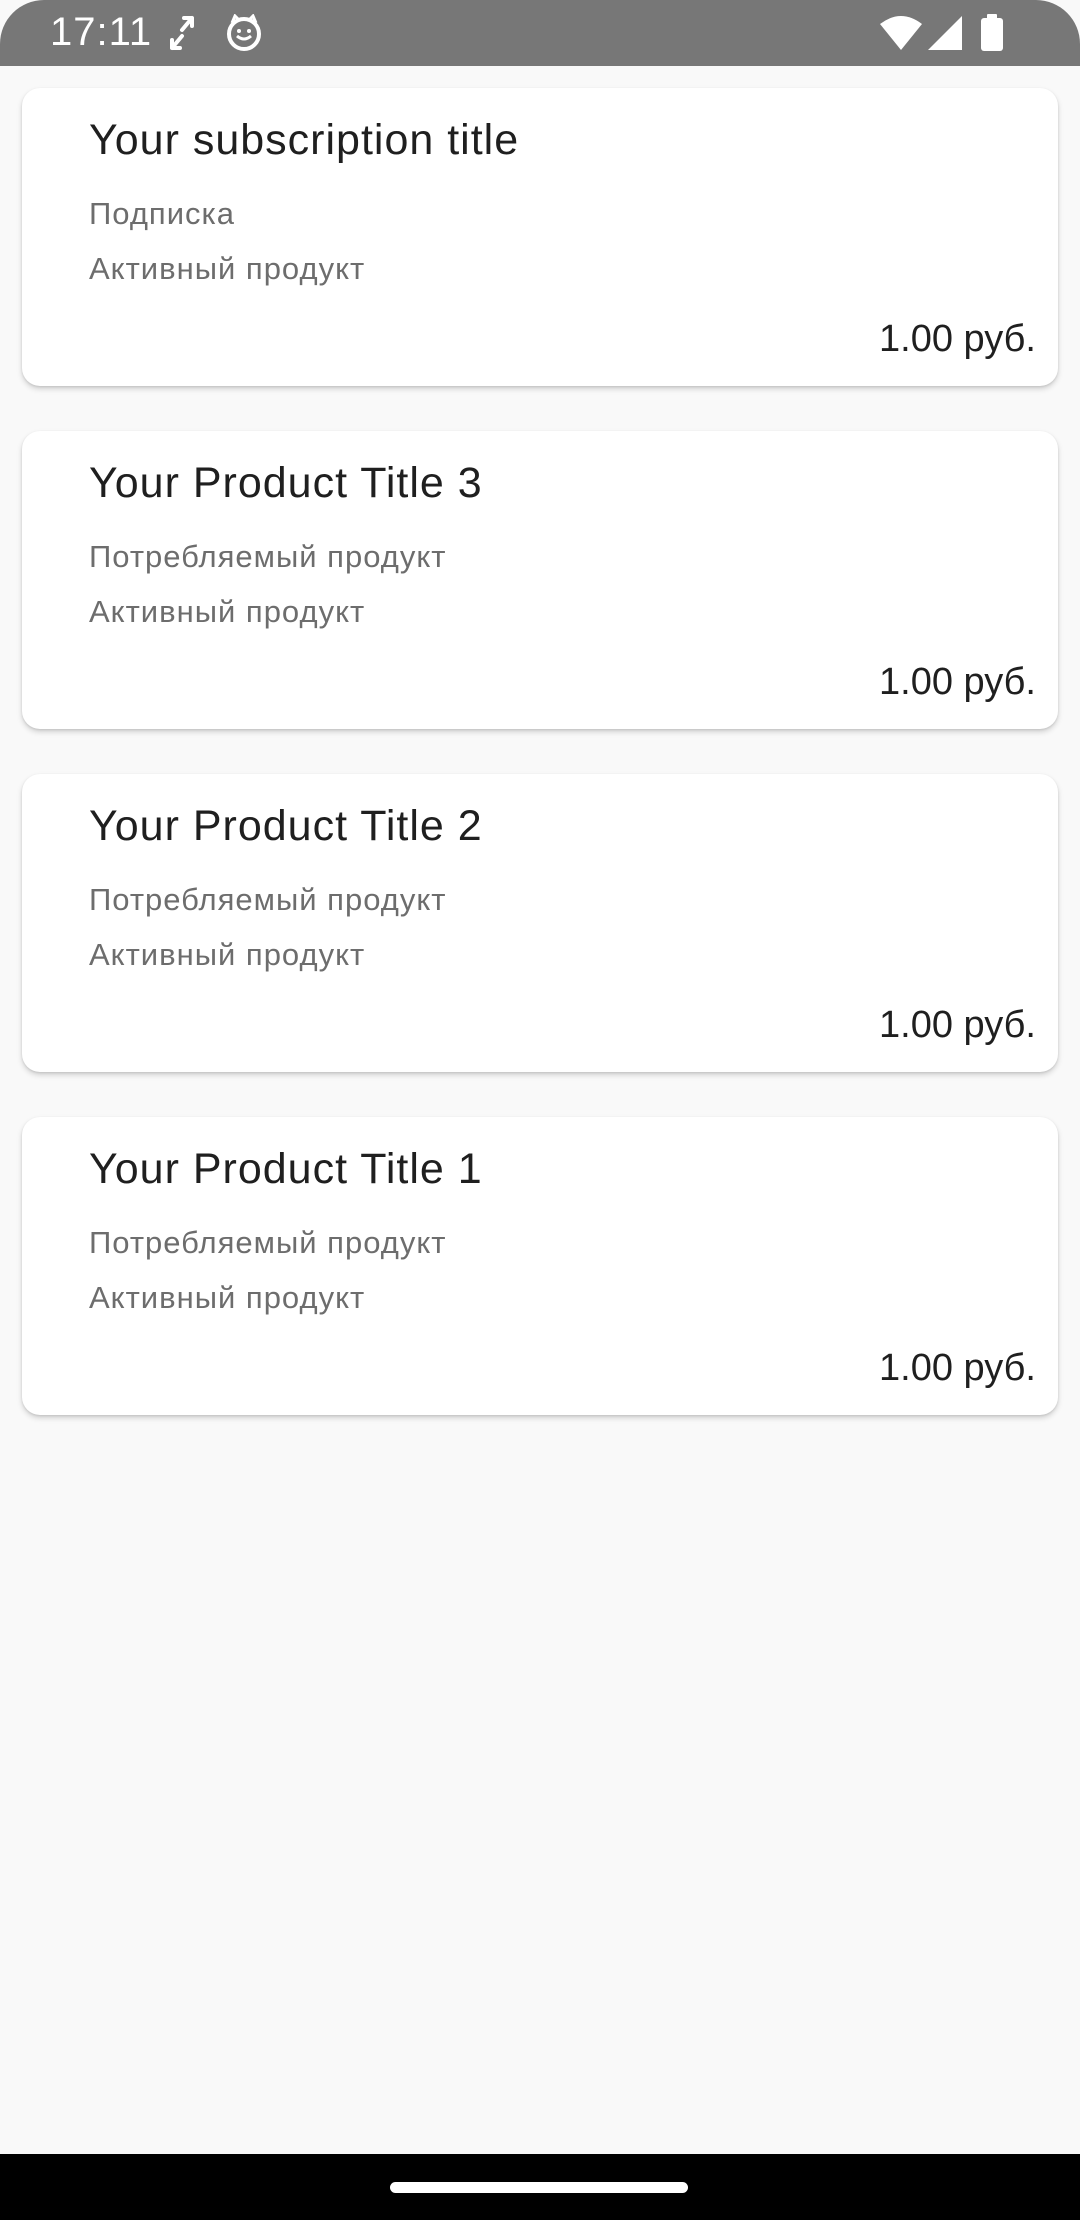 The width and height of the screenshot is (1080, 2220). I want to click on product-title: Your subscription title, so click(304, 140).